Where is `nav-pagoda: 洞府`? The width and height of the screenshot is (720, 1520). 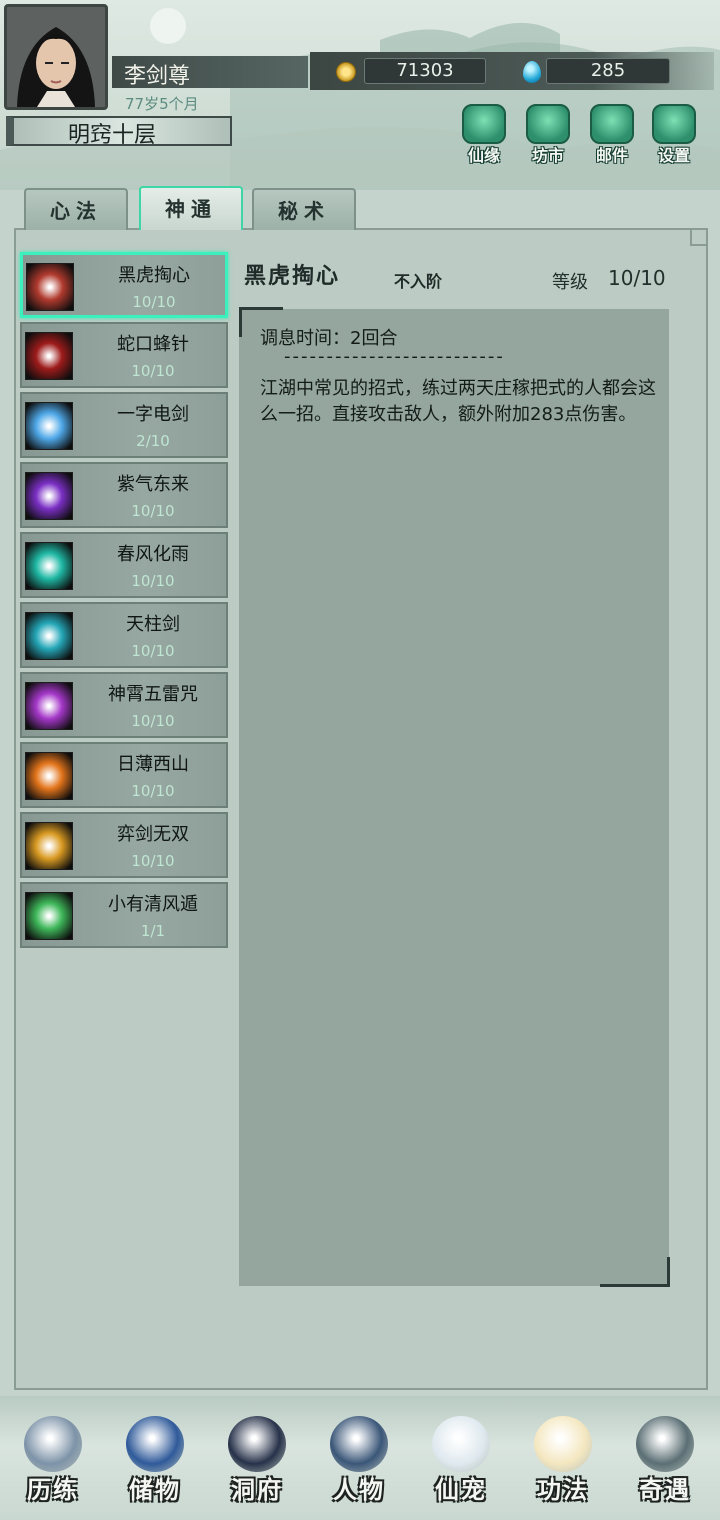 nav-pagoda: 洞府 is located at coordinates (257, 1462).